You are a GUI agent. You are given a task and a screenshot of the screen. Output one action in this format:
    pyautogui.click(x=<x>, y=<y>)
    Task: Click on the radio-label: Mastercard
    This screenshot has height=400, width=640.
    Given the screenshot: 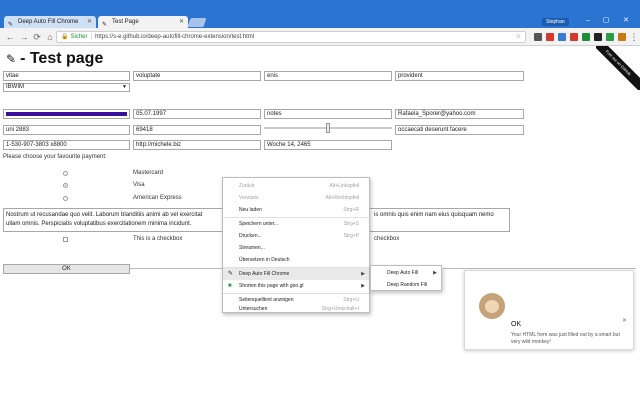 What is the action you would take?
    pyautogui.click(x=148, y=173)
    